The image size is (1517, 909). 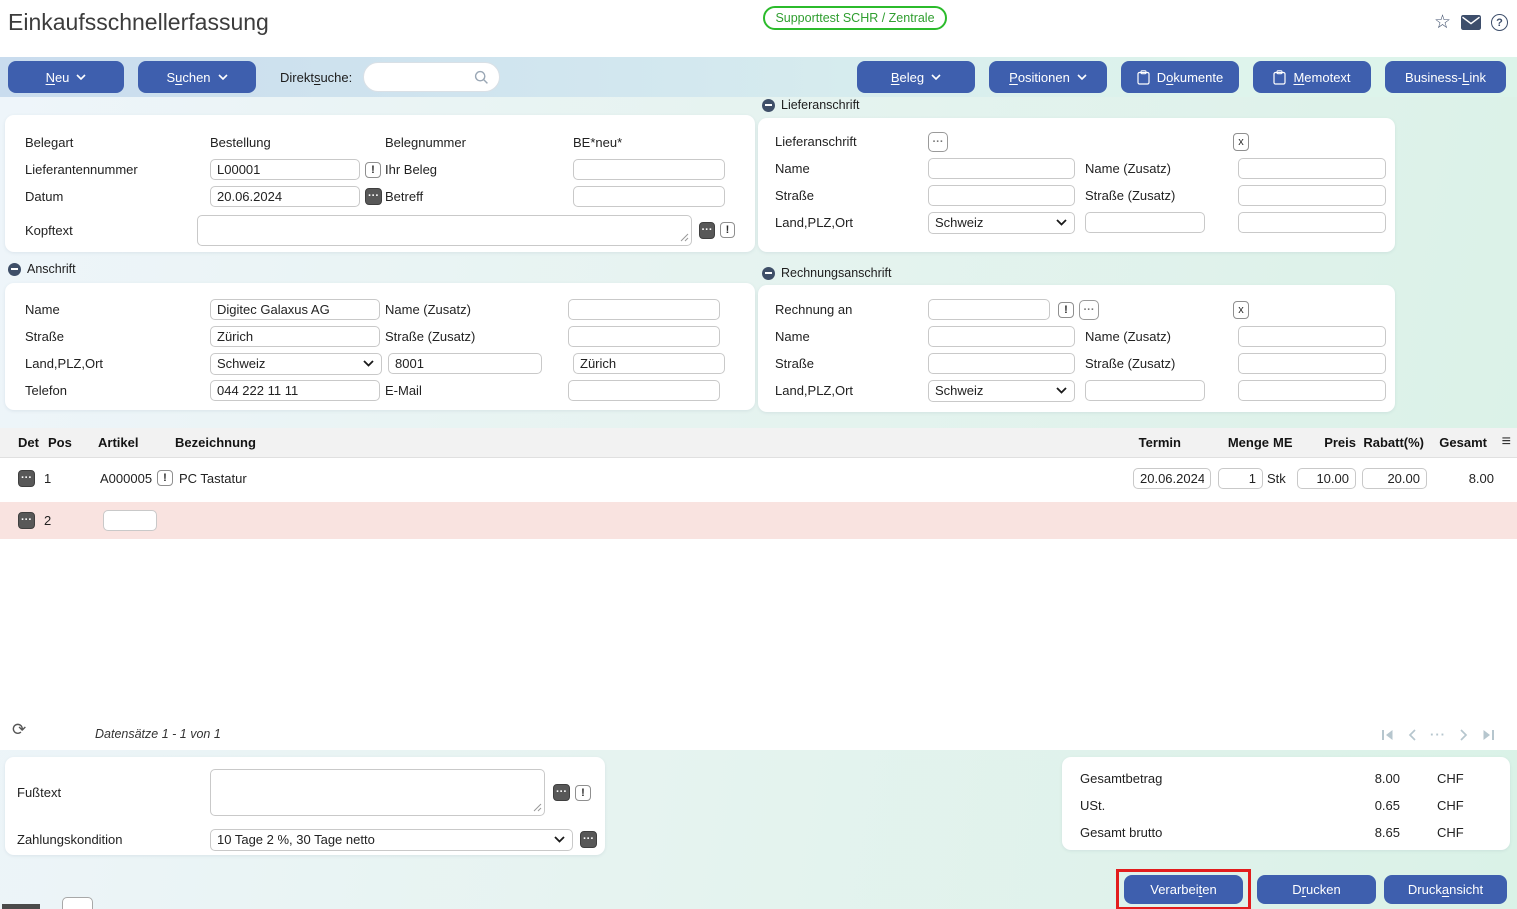 I want to click on strasse-zusatz-input, so click(x=644, y=336).